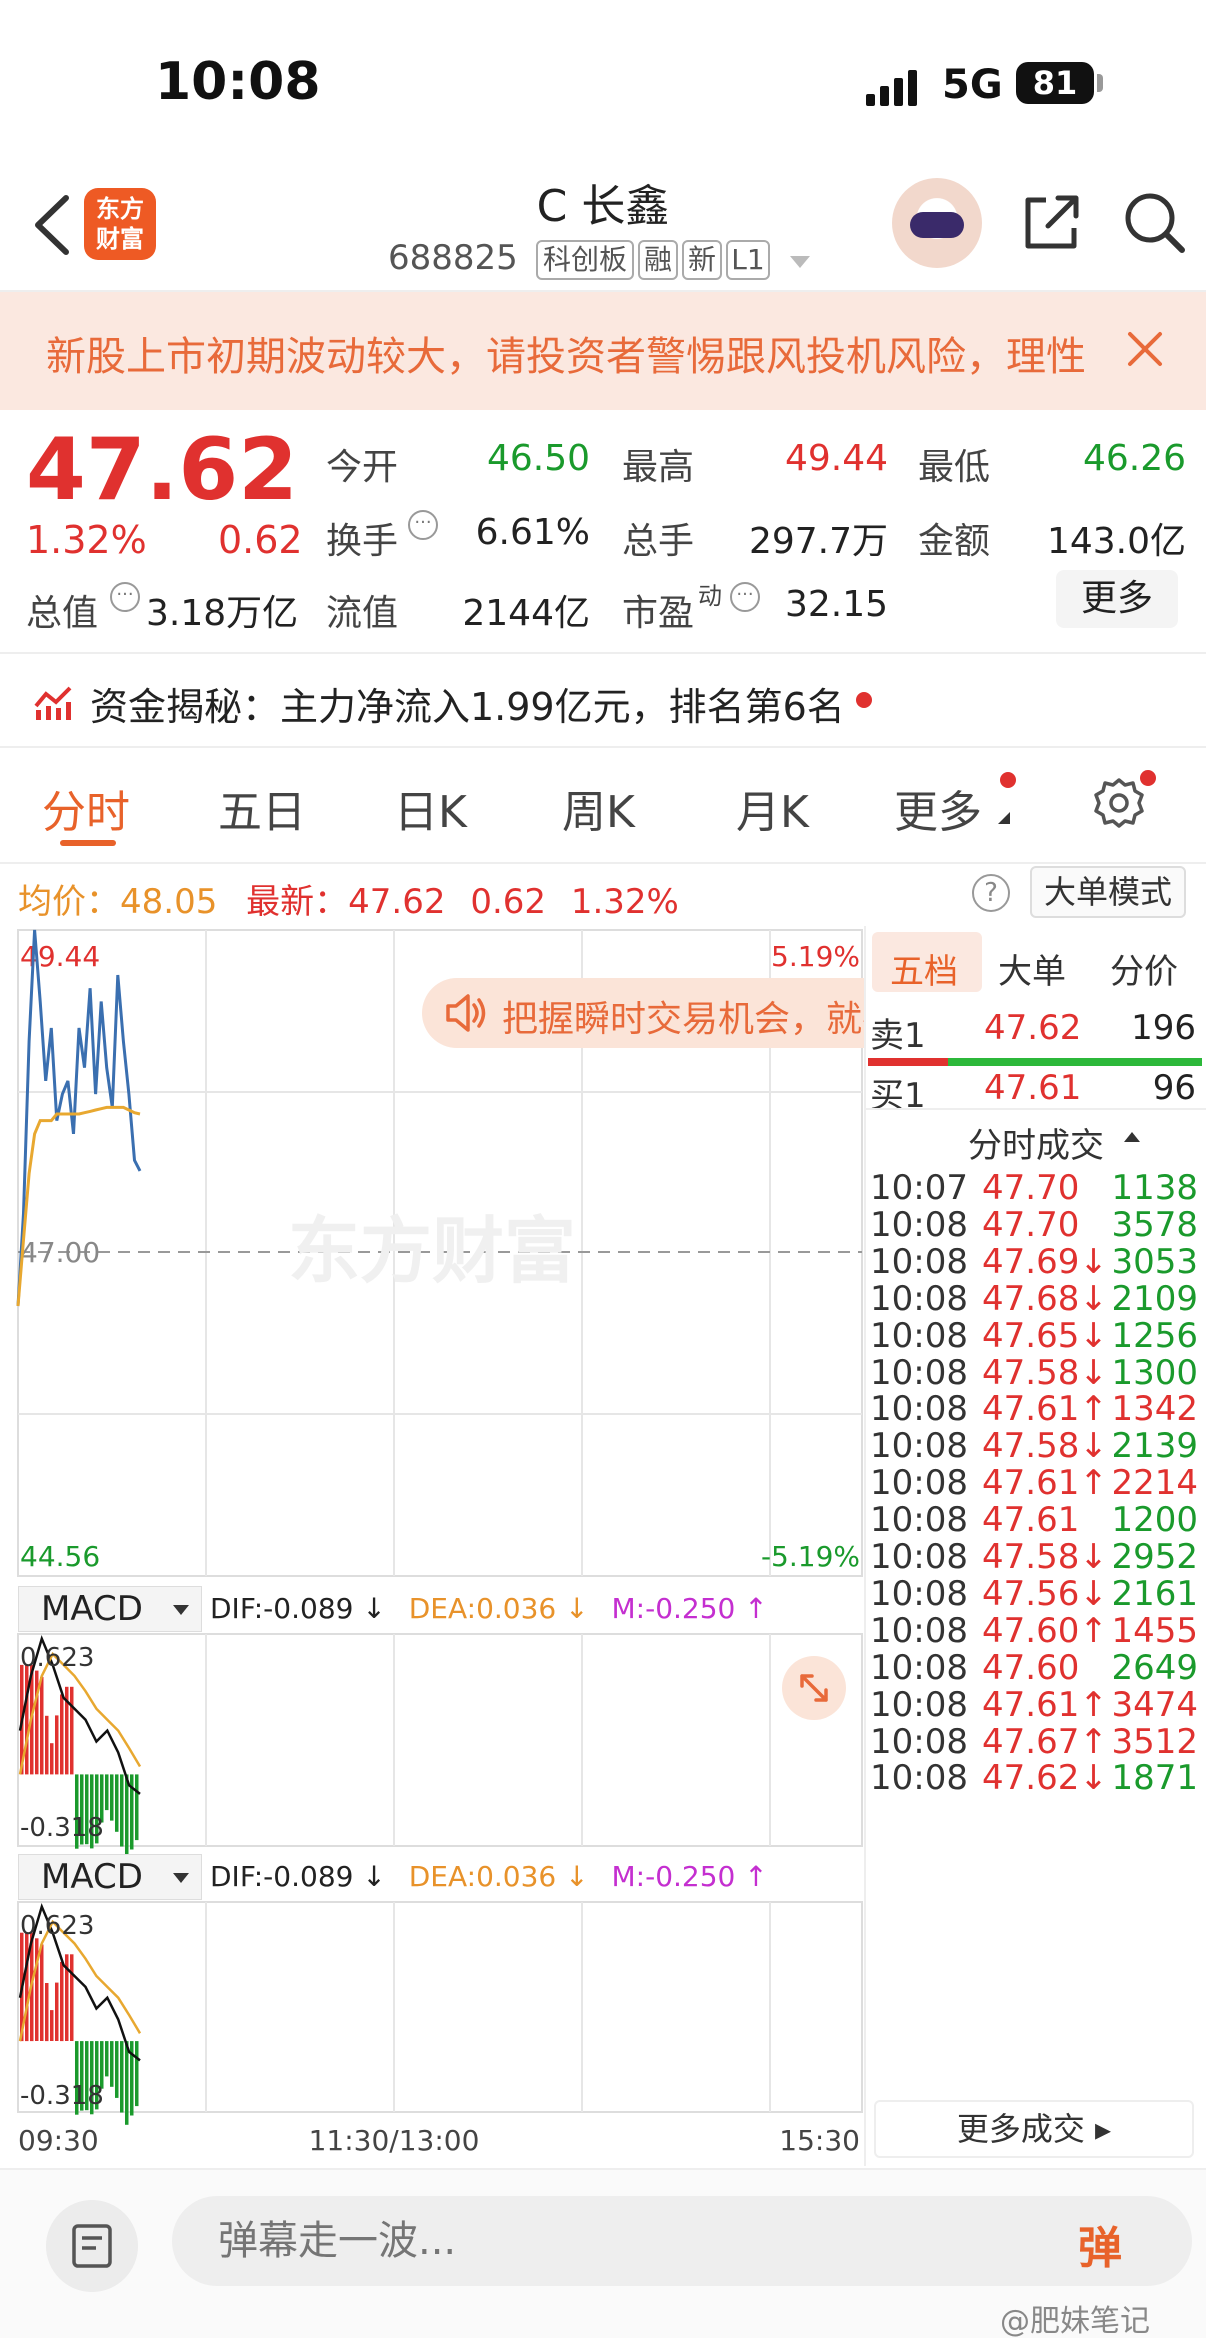  I want to click on macd-dea: DEA:0.036 ↓, so click(498, 1608).